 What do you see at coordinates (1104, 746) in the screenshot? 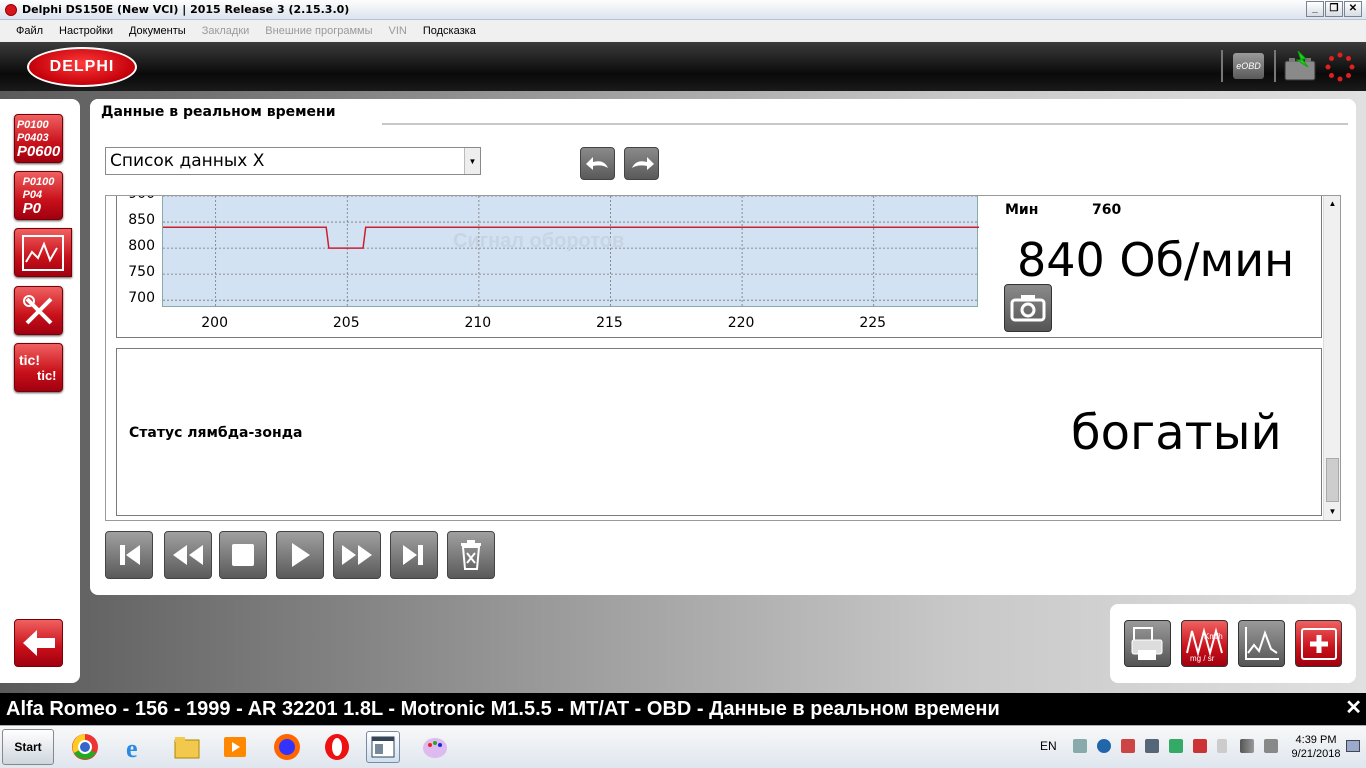
I see `bluetooth-icon` at bounding box center [1104, 746].